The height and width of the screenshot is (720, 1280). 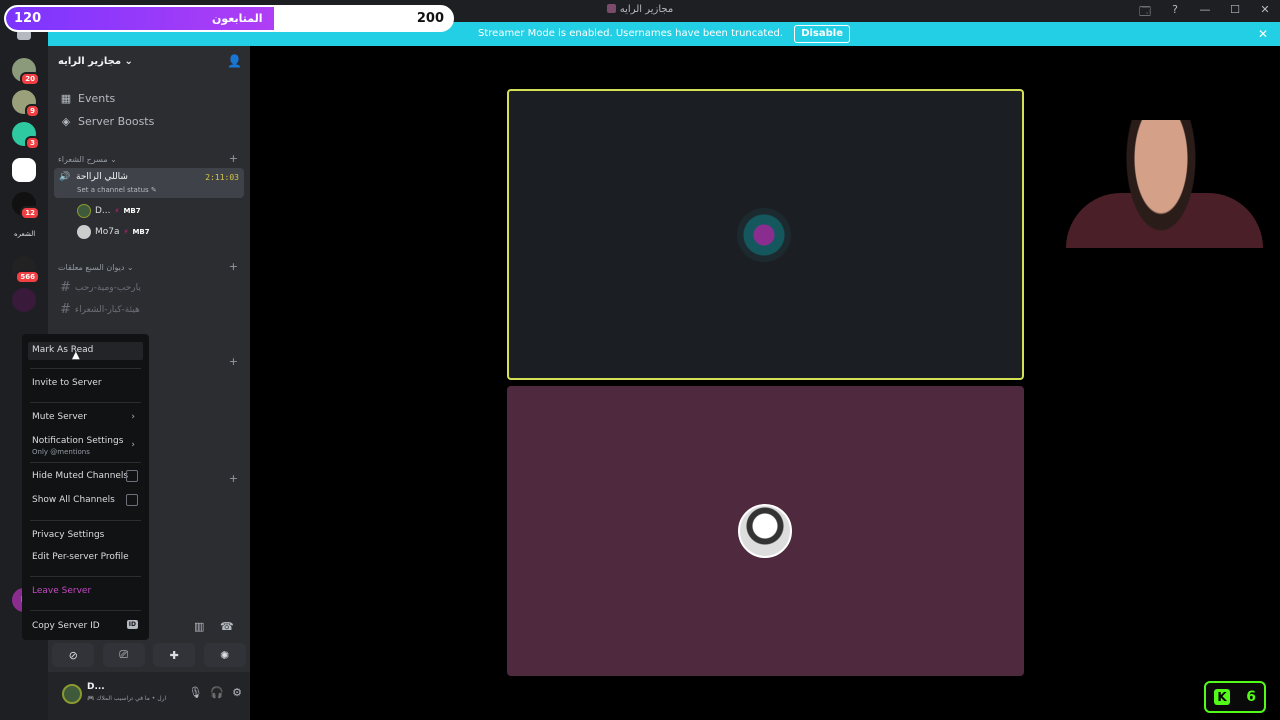 What do you see at coordinates (1222, 697) in the screenshot?
I see `kick-logo-icon: K` at bounding box center [1222, 697].